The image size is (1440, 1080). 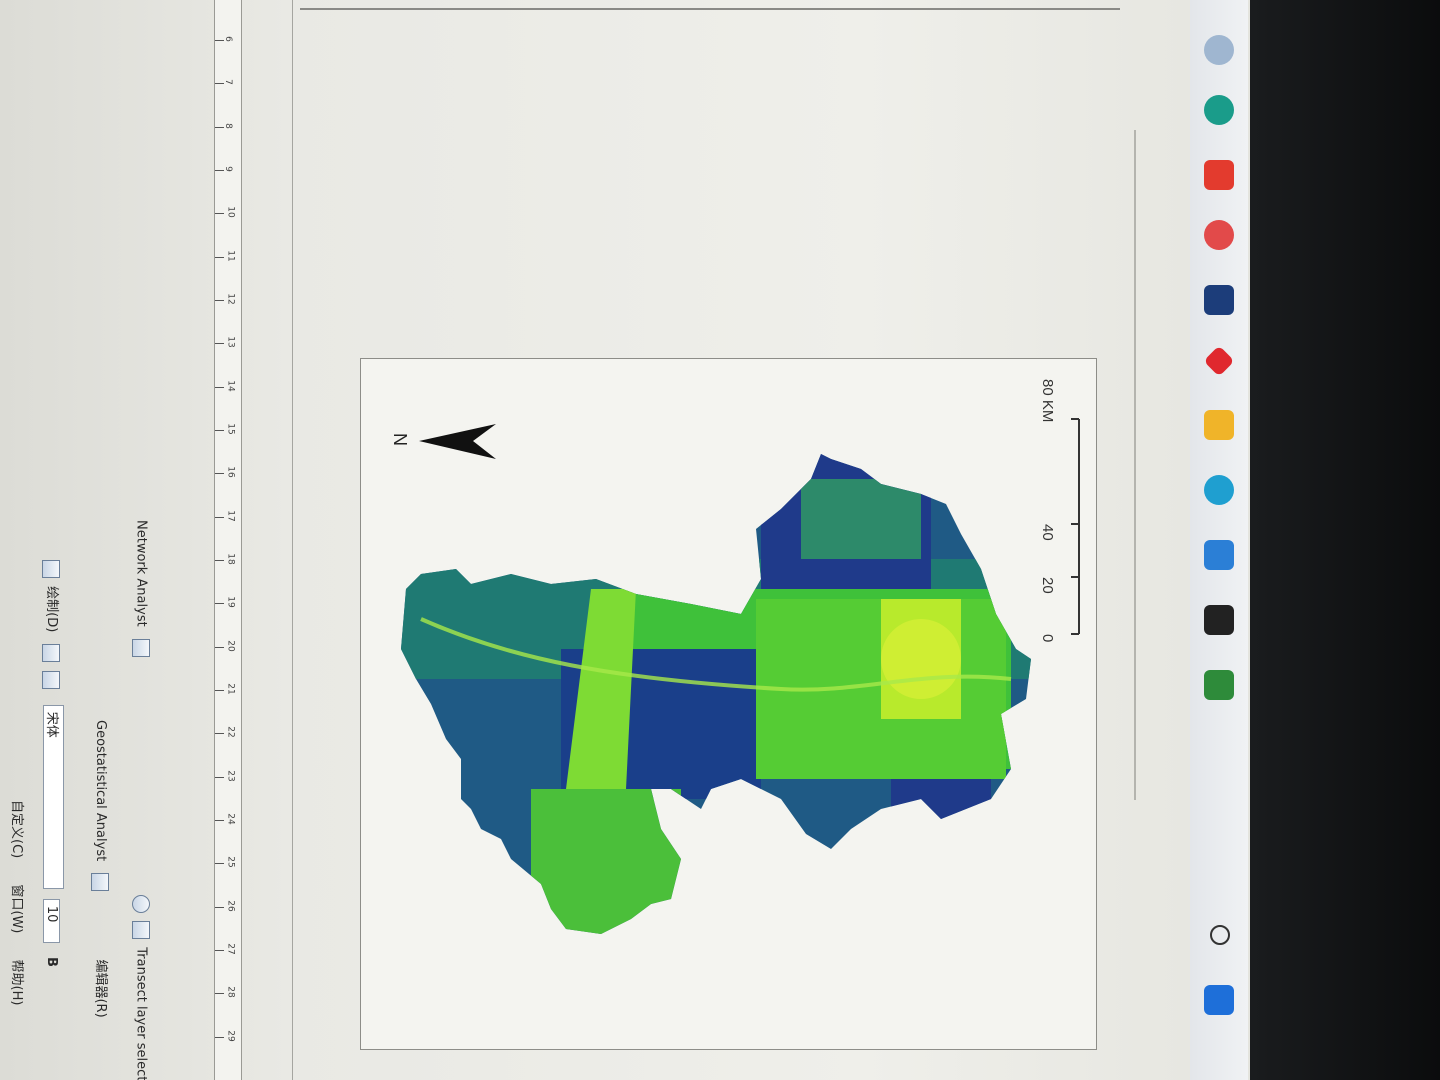 I want to click on panel-divider, so click(x=1135, y=465).